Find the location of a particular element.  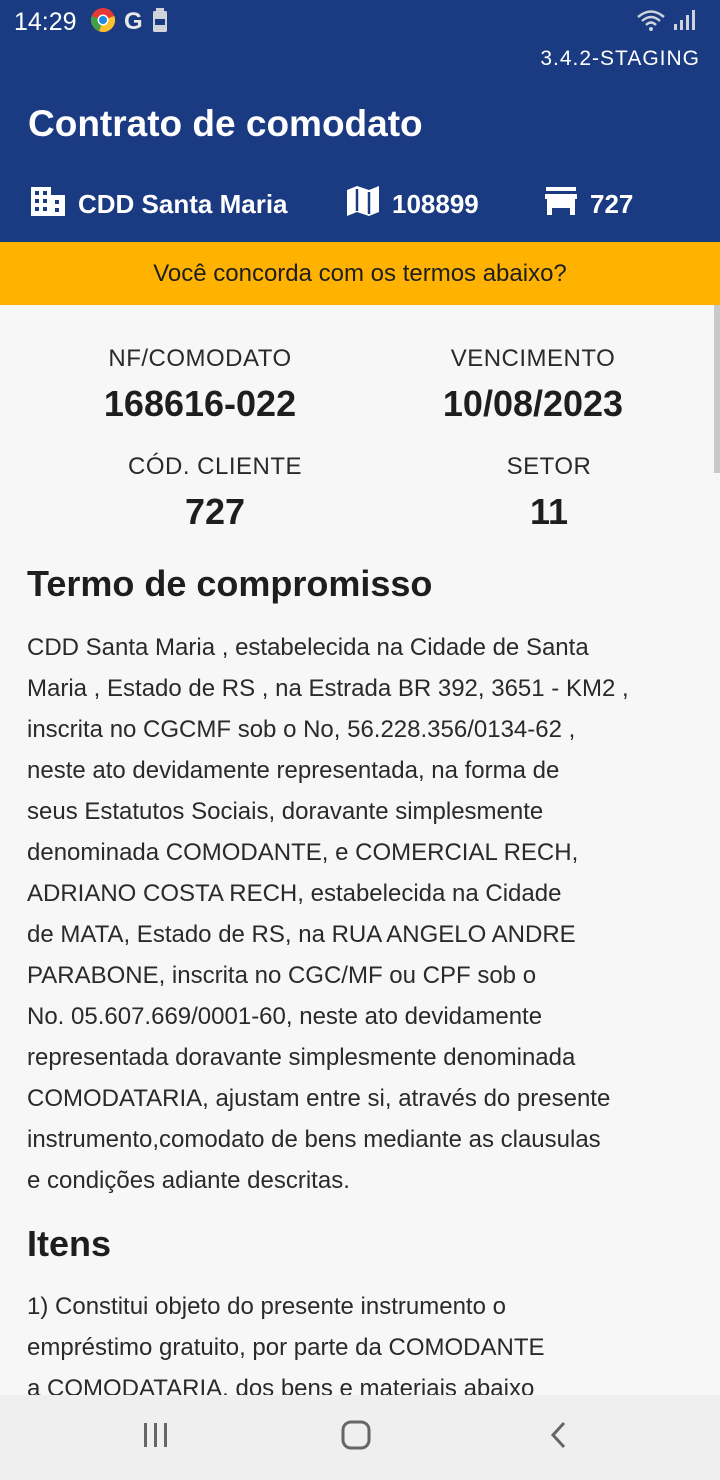

back-icon is located at coordinates (559, 1437).